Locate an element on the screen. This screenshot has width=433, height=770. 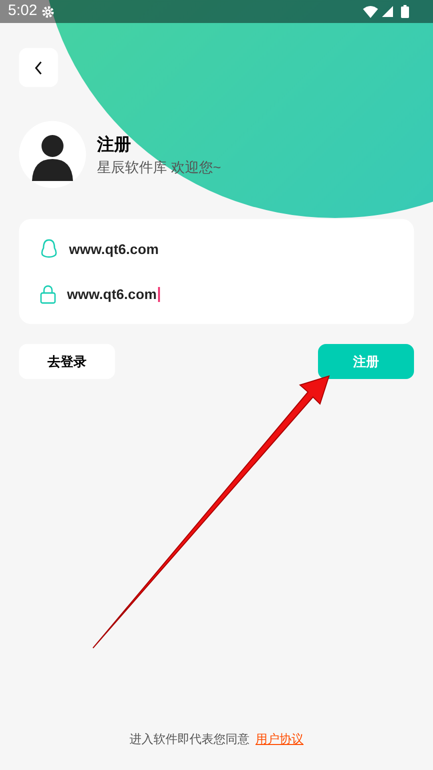
back-button is located at coordinates (38, 67).